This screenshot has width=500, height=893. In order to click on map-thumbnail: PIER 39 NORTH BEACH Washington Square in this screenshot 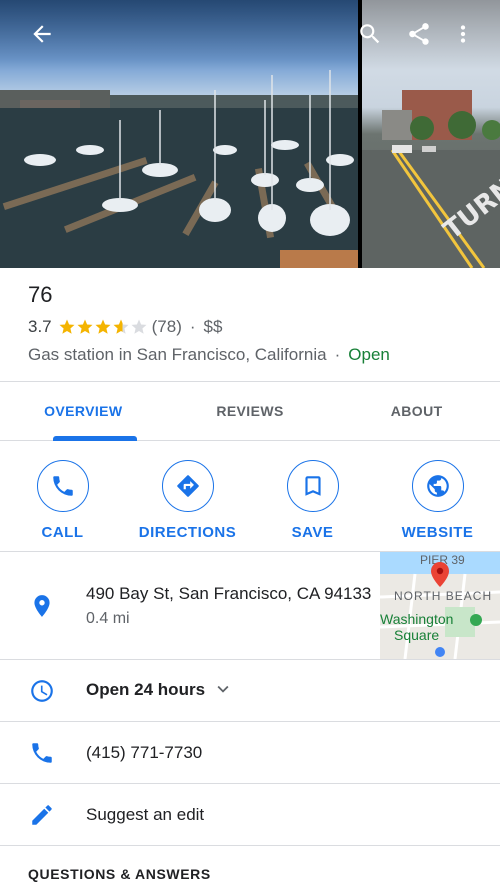, I will do `click(440, 605)`.